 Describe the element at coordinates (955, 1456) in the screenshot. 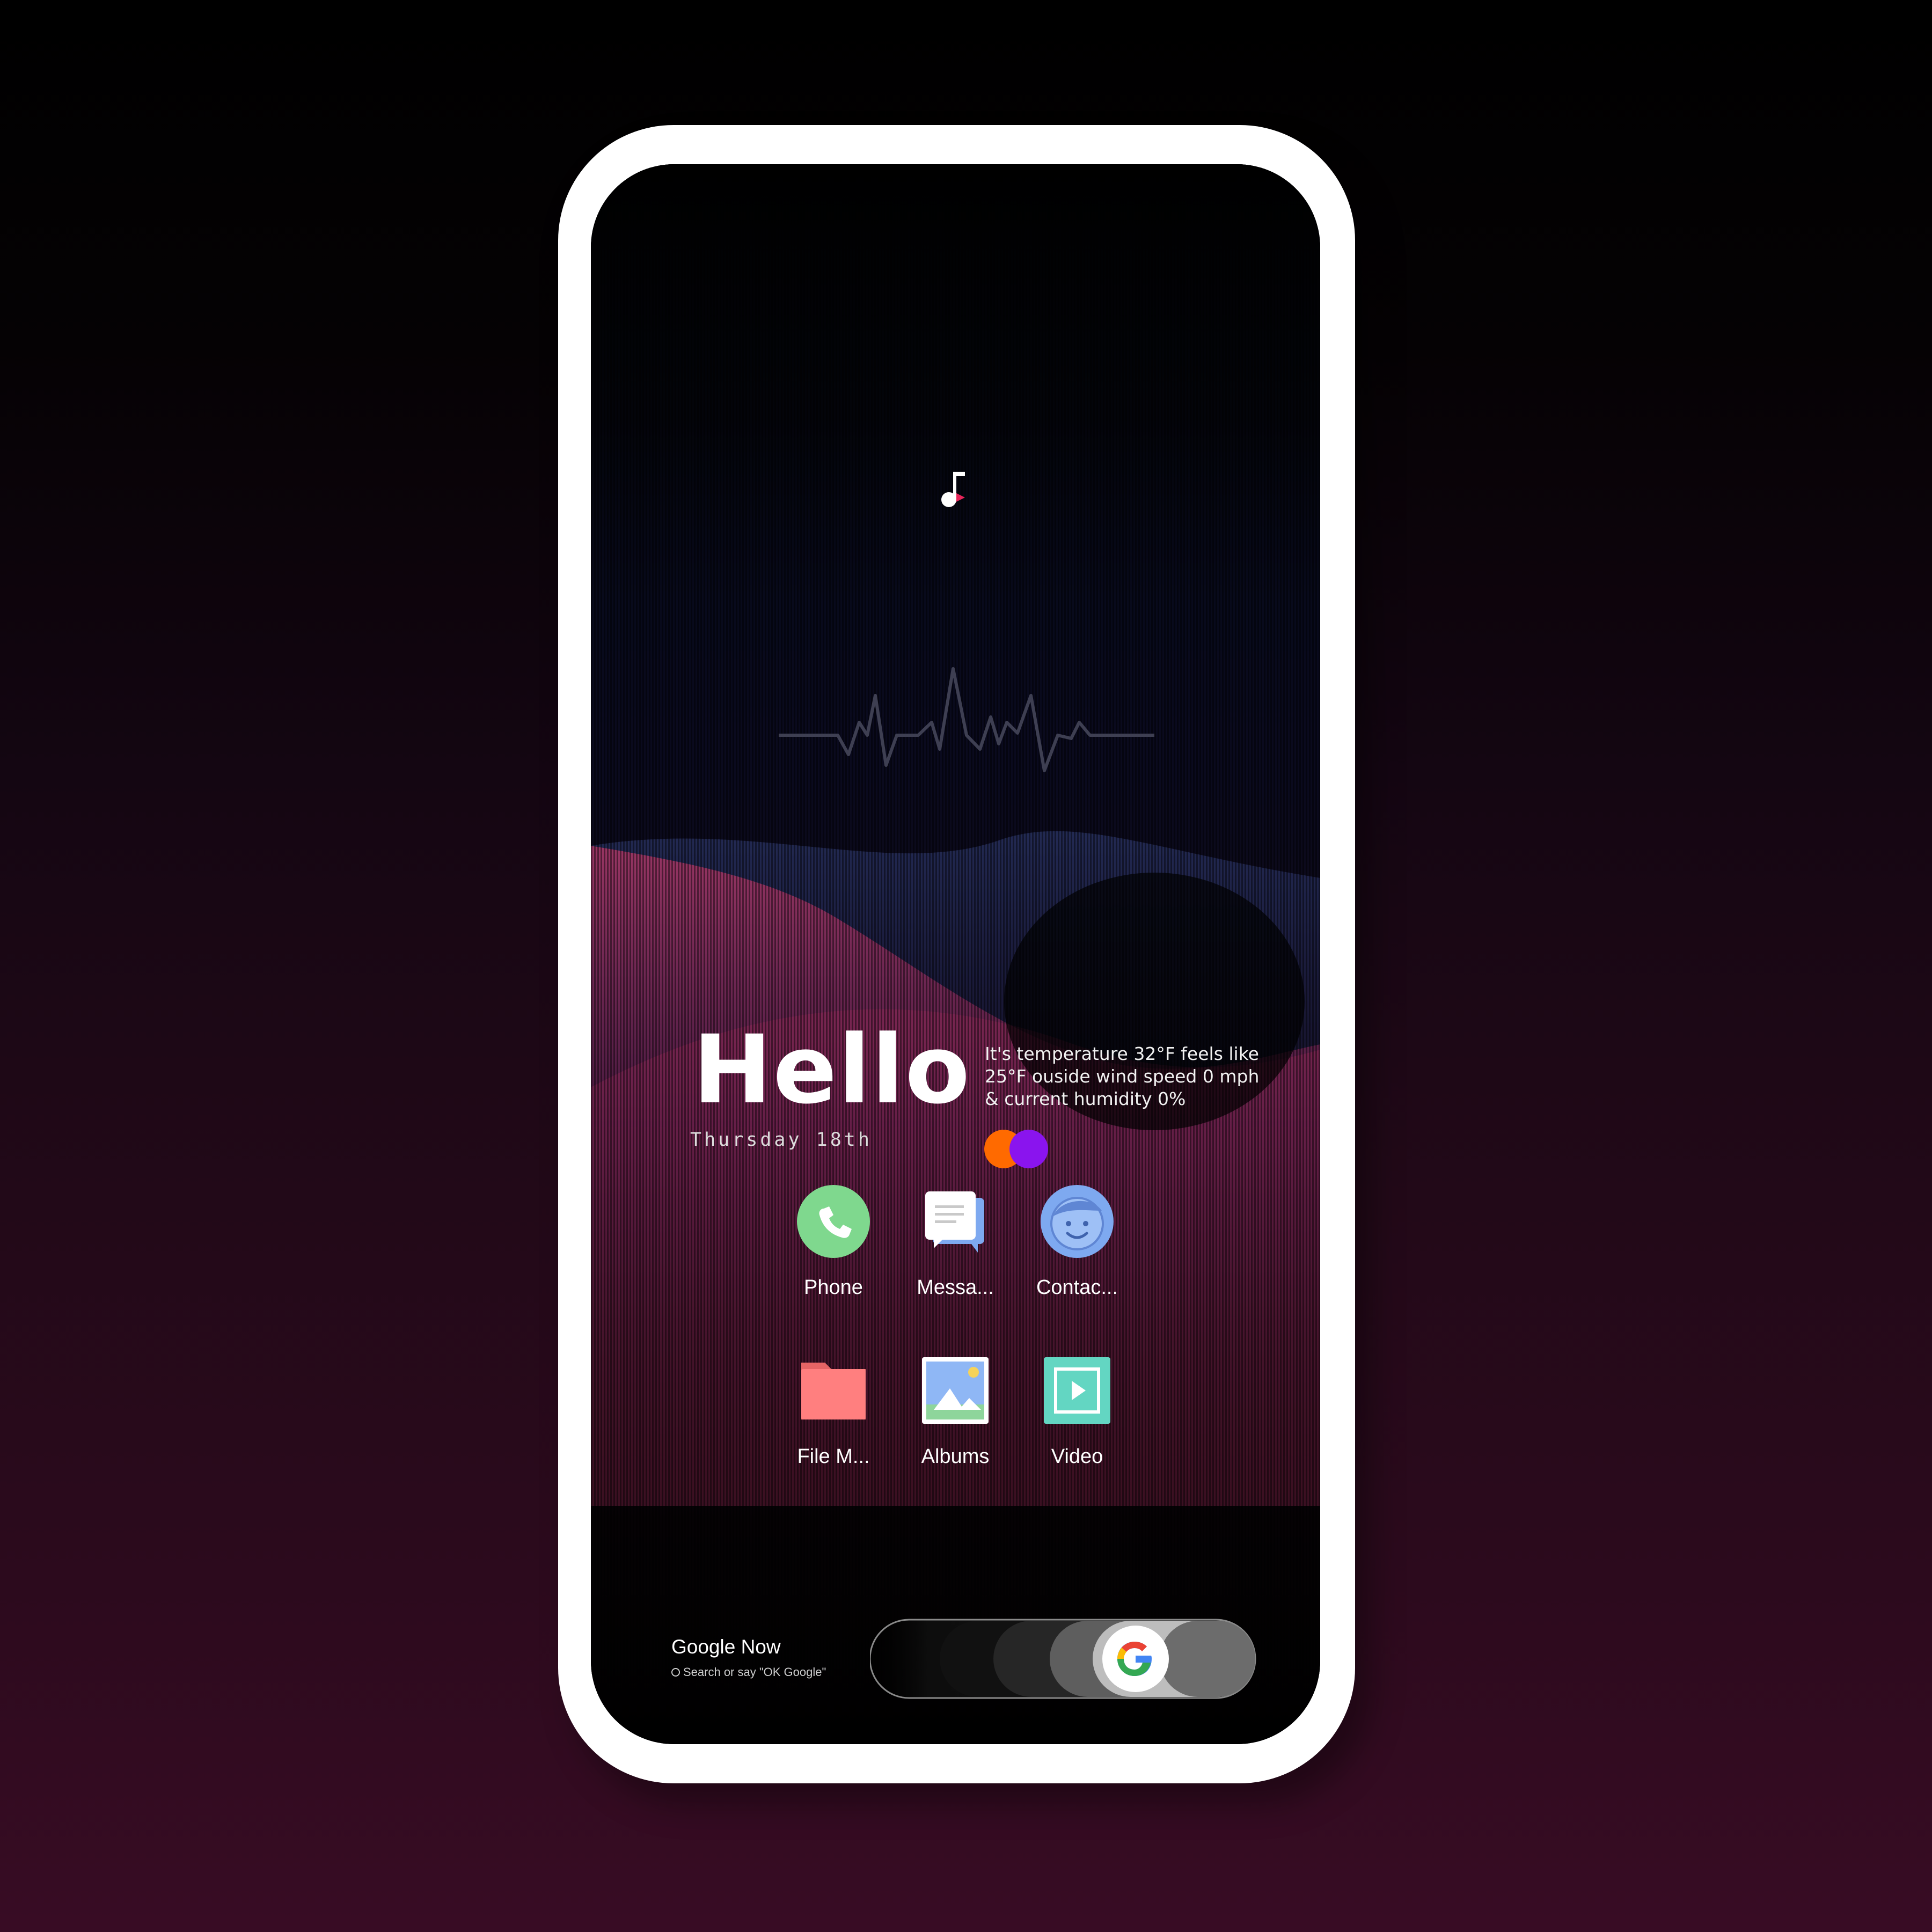

I see `app-label: Albums` at that location.